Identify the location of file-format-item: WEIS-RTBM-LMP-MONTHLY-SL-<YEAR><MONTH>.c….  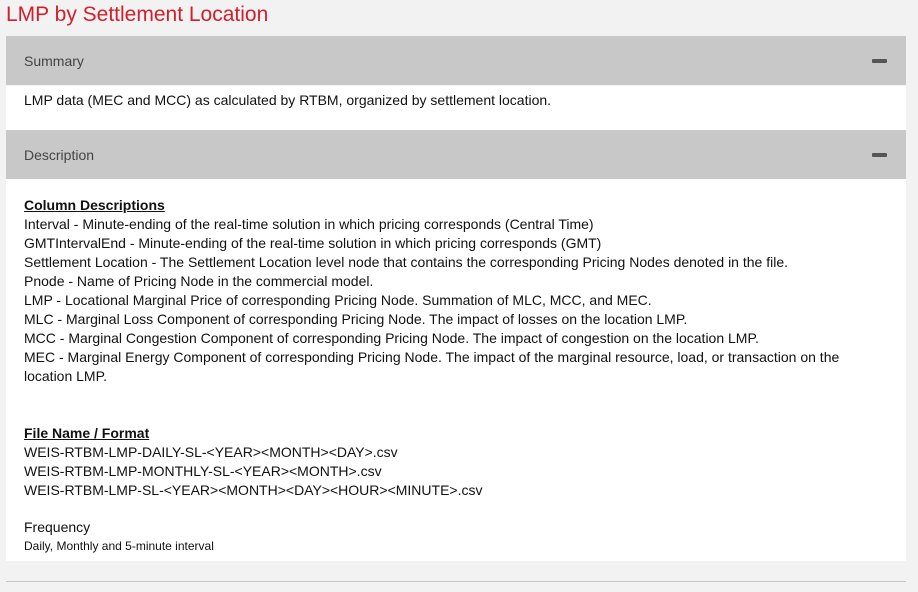
(203, 471).